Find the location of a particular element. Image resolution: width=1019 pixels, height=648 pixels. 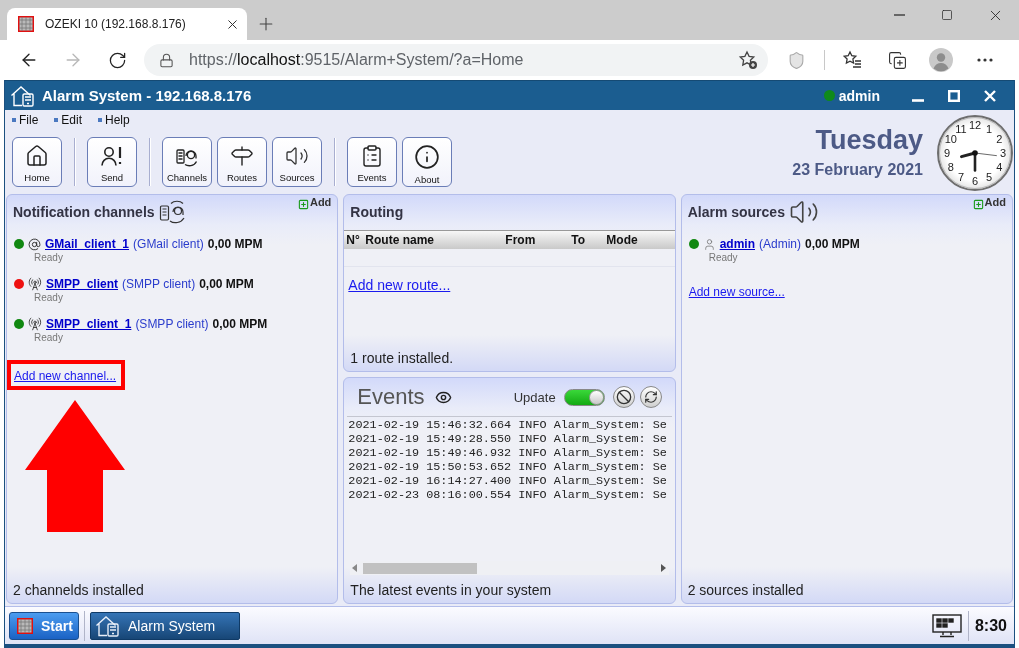

clock-numeral: 8 is located at coordinates (950, 167).